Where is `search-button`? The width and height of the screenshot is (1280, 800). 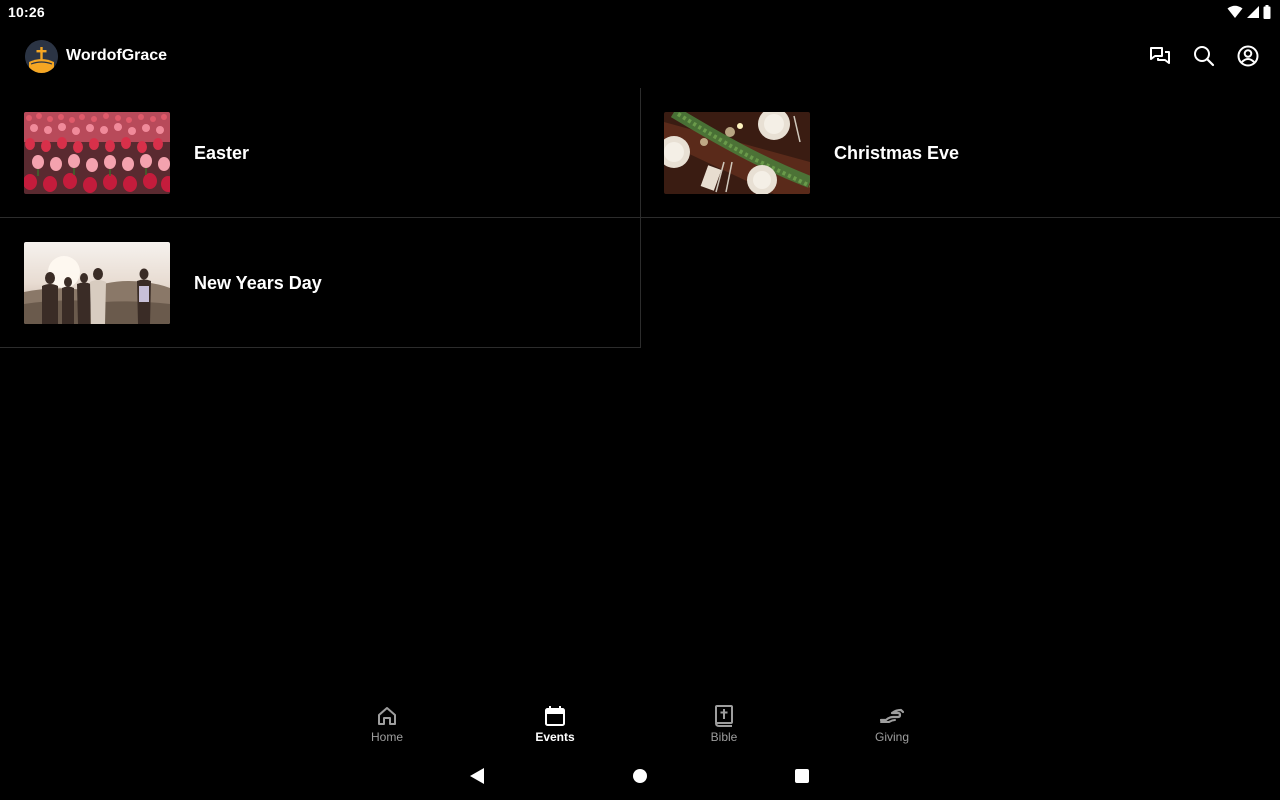 search-button is located at coordinates (1204, 56).